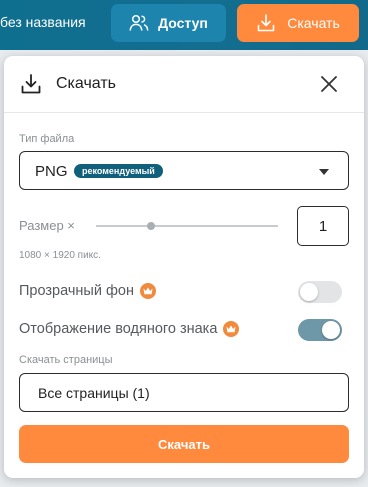 This screenshot has height=487, width=368. Describe the element at coordinates (329, 84) in the screenshot. I see `close-icon` at that location.